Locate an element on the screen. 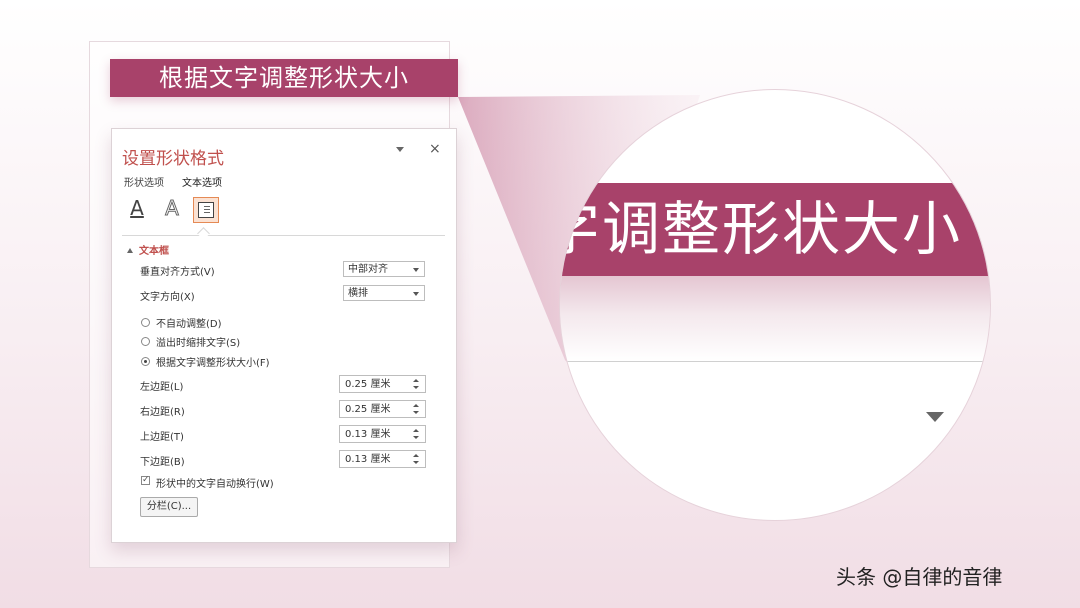 The height and width of the screenshot is (608, 1080). tab-text-options: 文本选项 is located at coordinates (202, 181).